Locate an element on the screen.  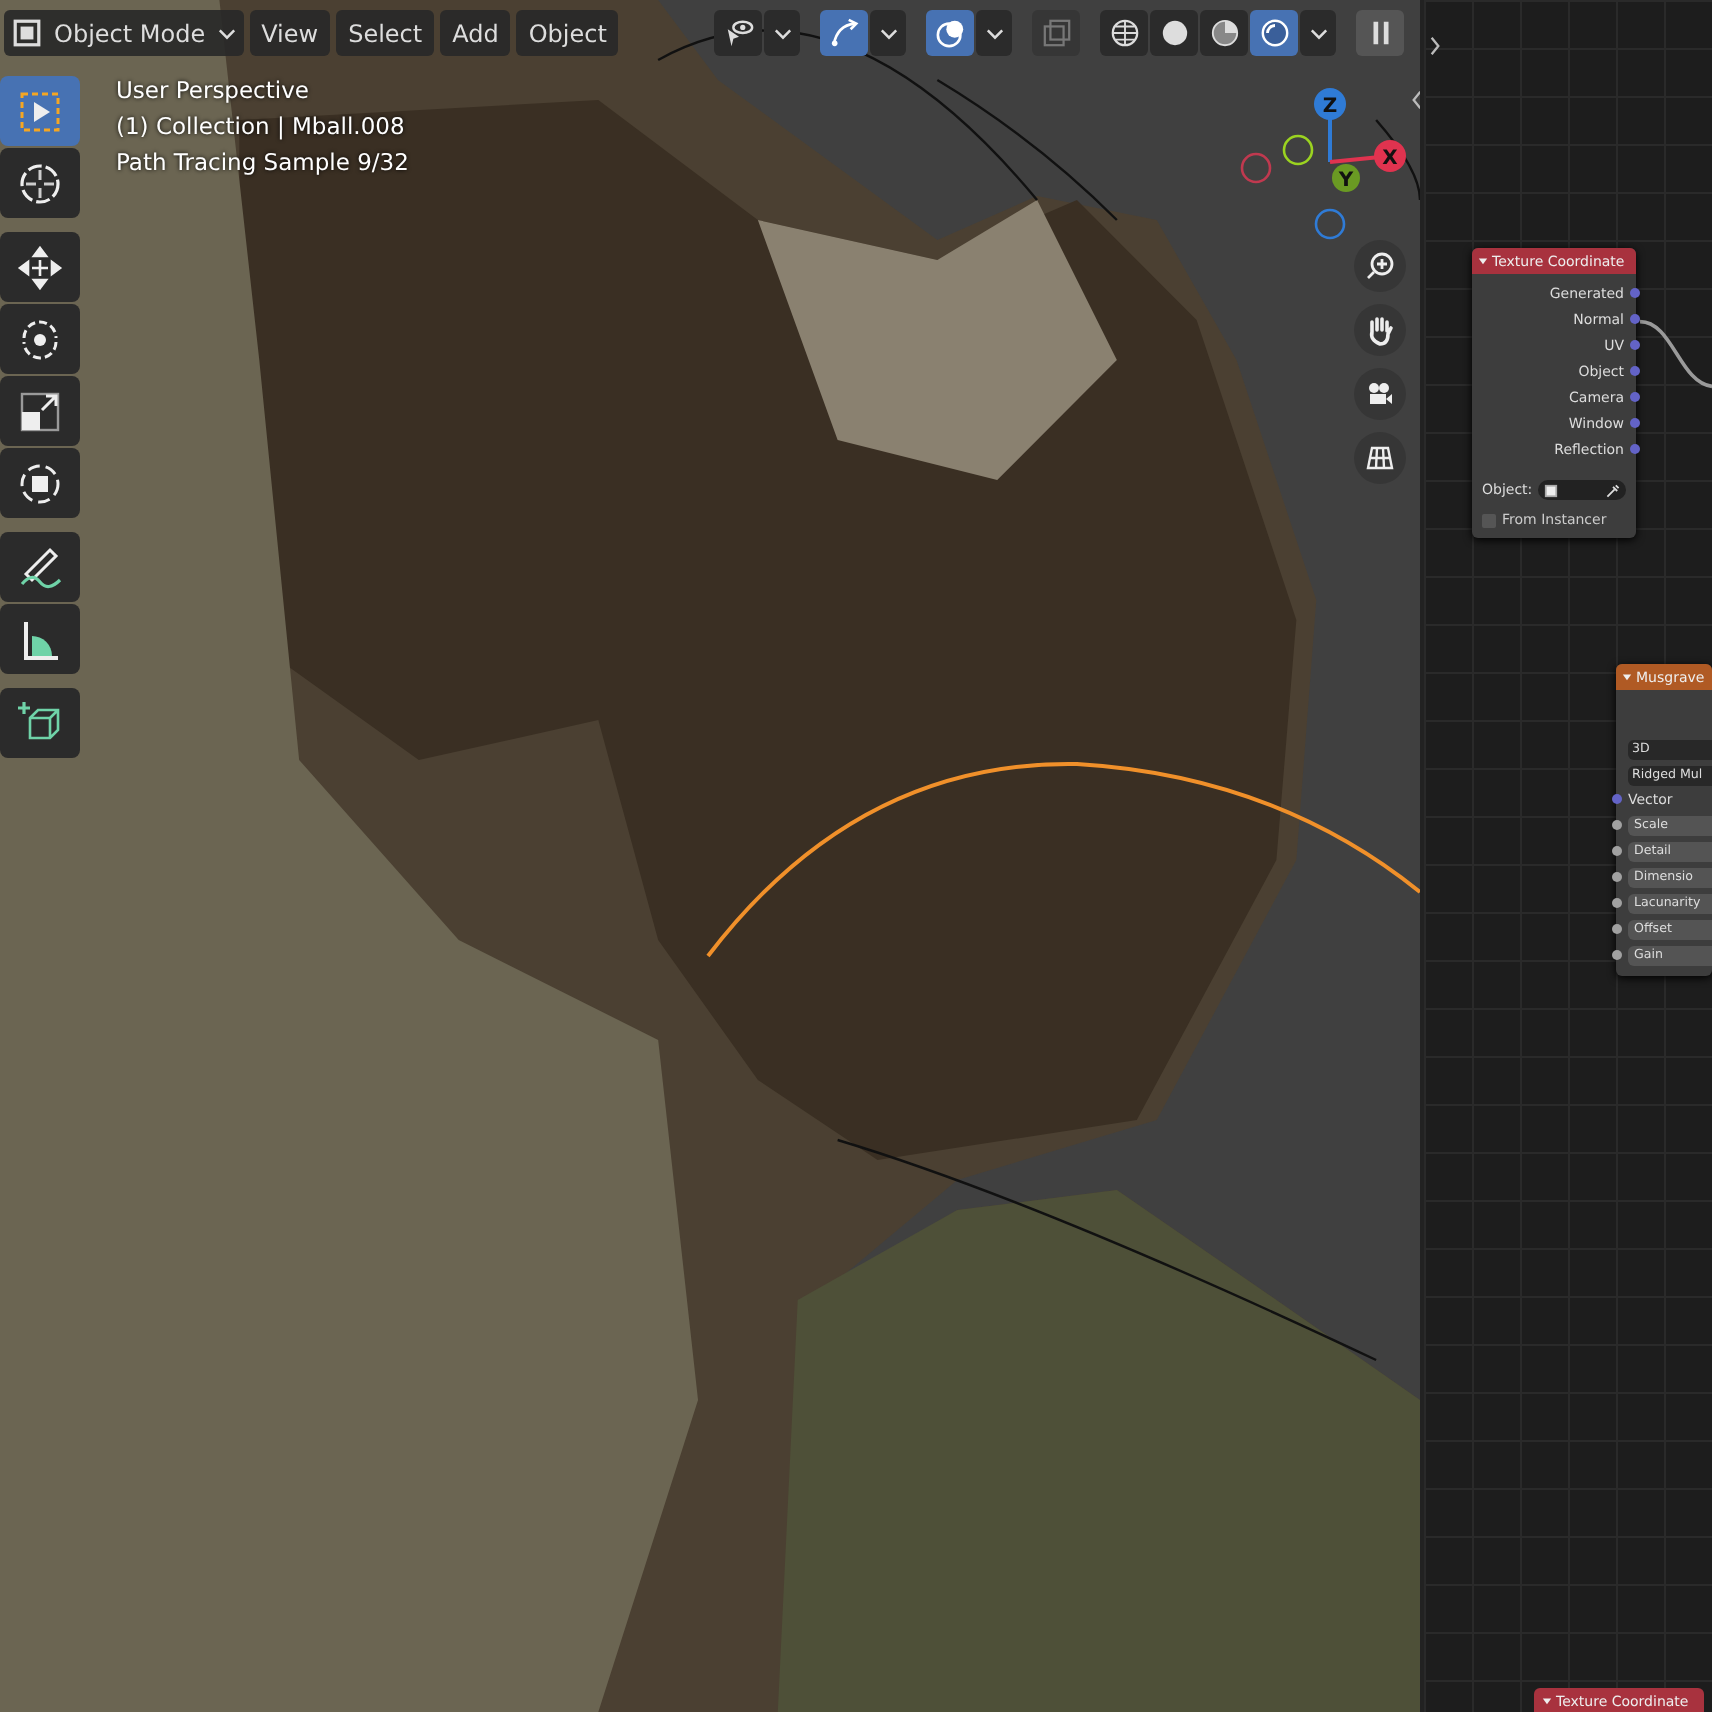
annotate-tool is located at coordinates (40, 567).